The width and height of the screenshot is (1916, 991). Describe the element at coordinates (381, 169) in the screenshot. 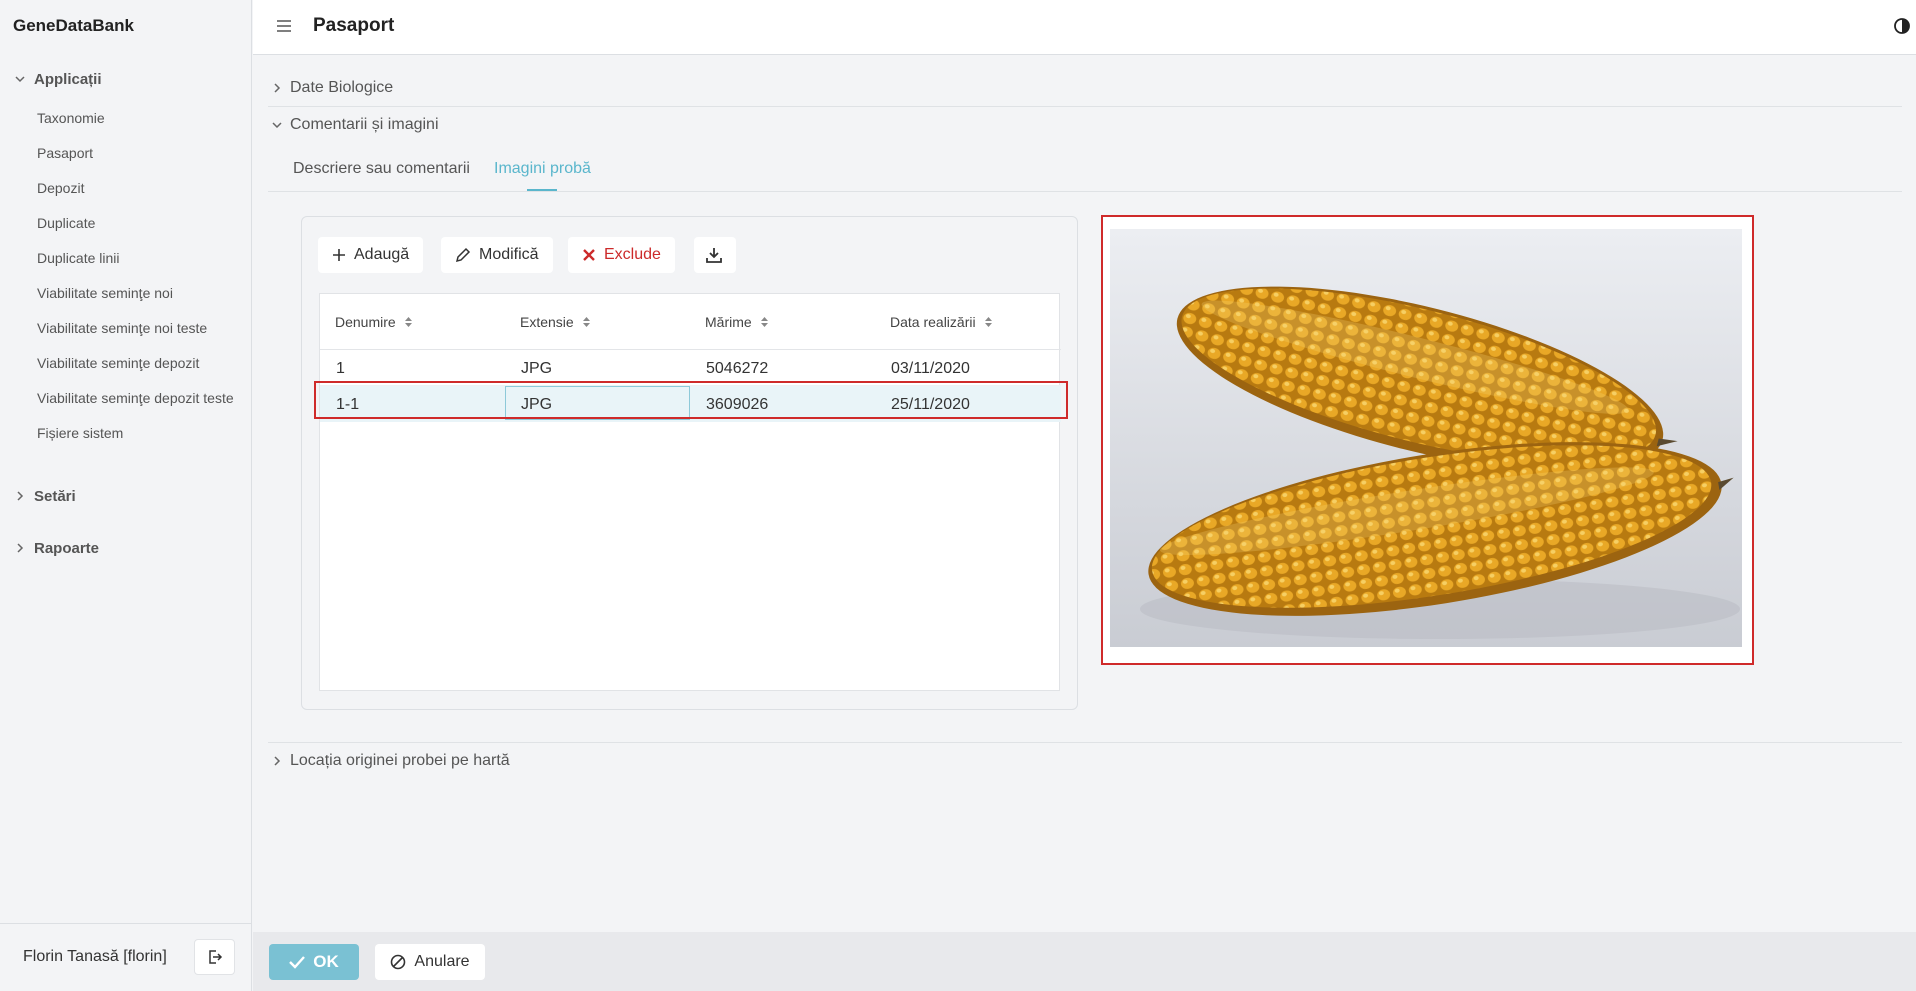

I see `tab-descriere: Descriere sau comentarii` at that location.